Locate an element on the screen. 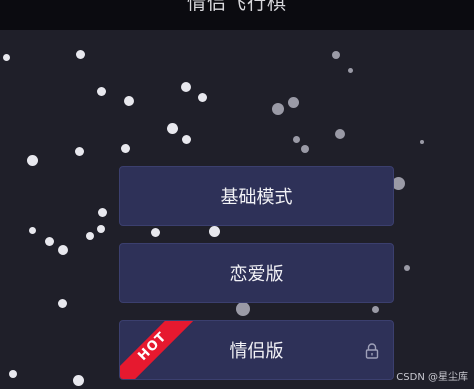 This screenshot has height=389, width=474. basic-mode-button: 基础模式 is located at coordinates (256, 196).